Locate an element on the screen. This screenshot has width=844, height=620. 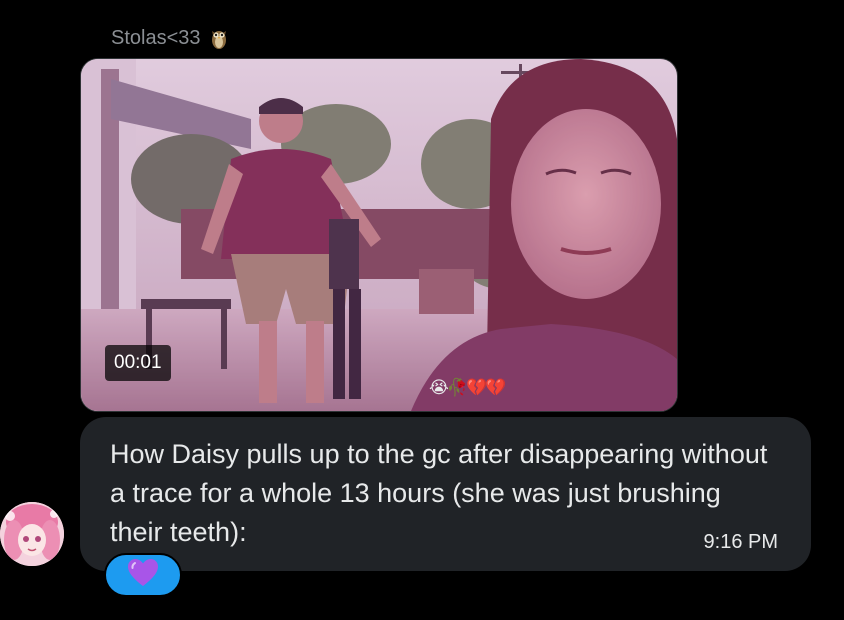
avatar-image is located at coordinates (32, 534).